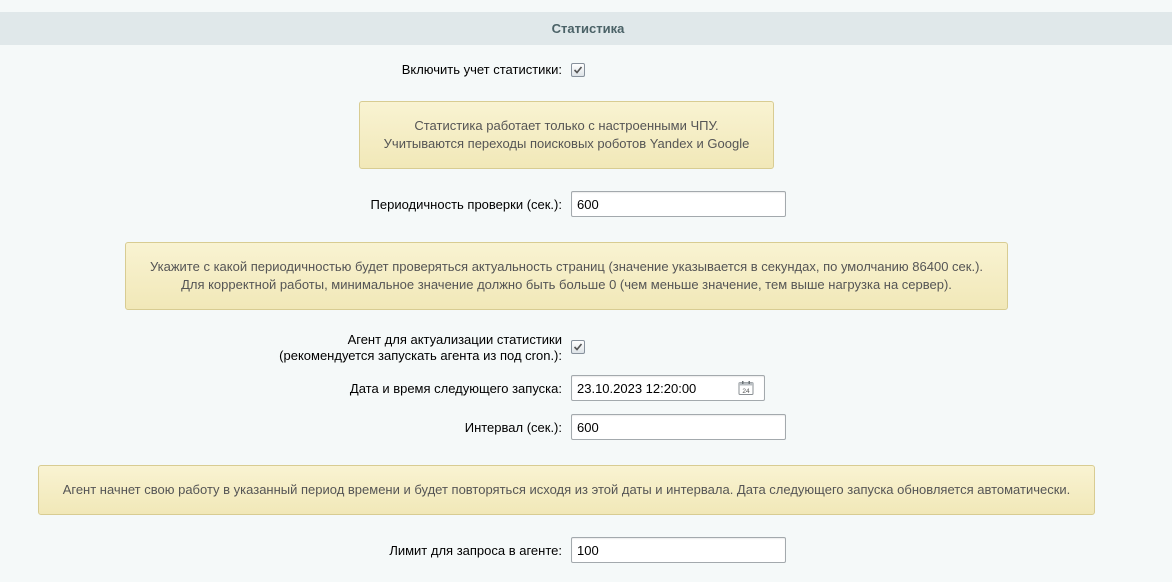 Image resolution: width=1172 pixels, height=582 pixels. I want to click on calendar-icon: 24, so click(746, 388).